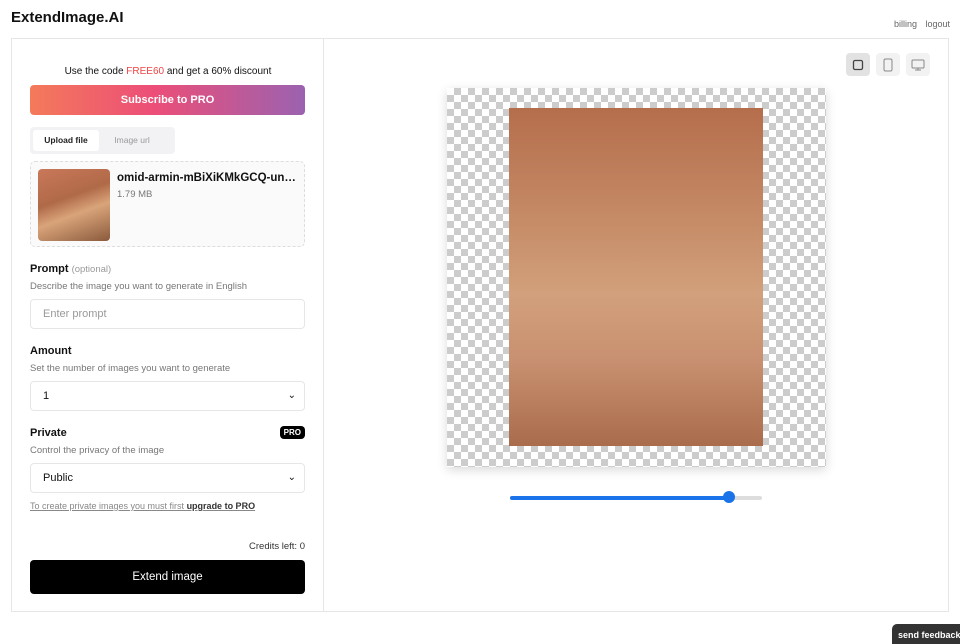  What do you see at coordinates (167, 100) in the screenshot?
I see `subscribe-button: Subscribe to PRO` at bounding box center [167, 100].